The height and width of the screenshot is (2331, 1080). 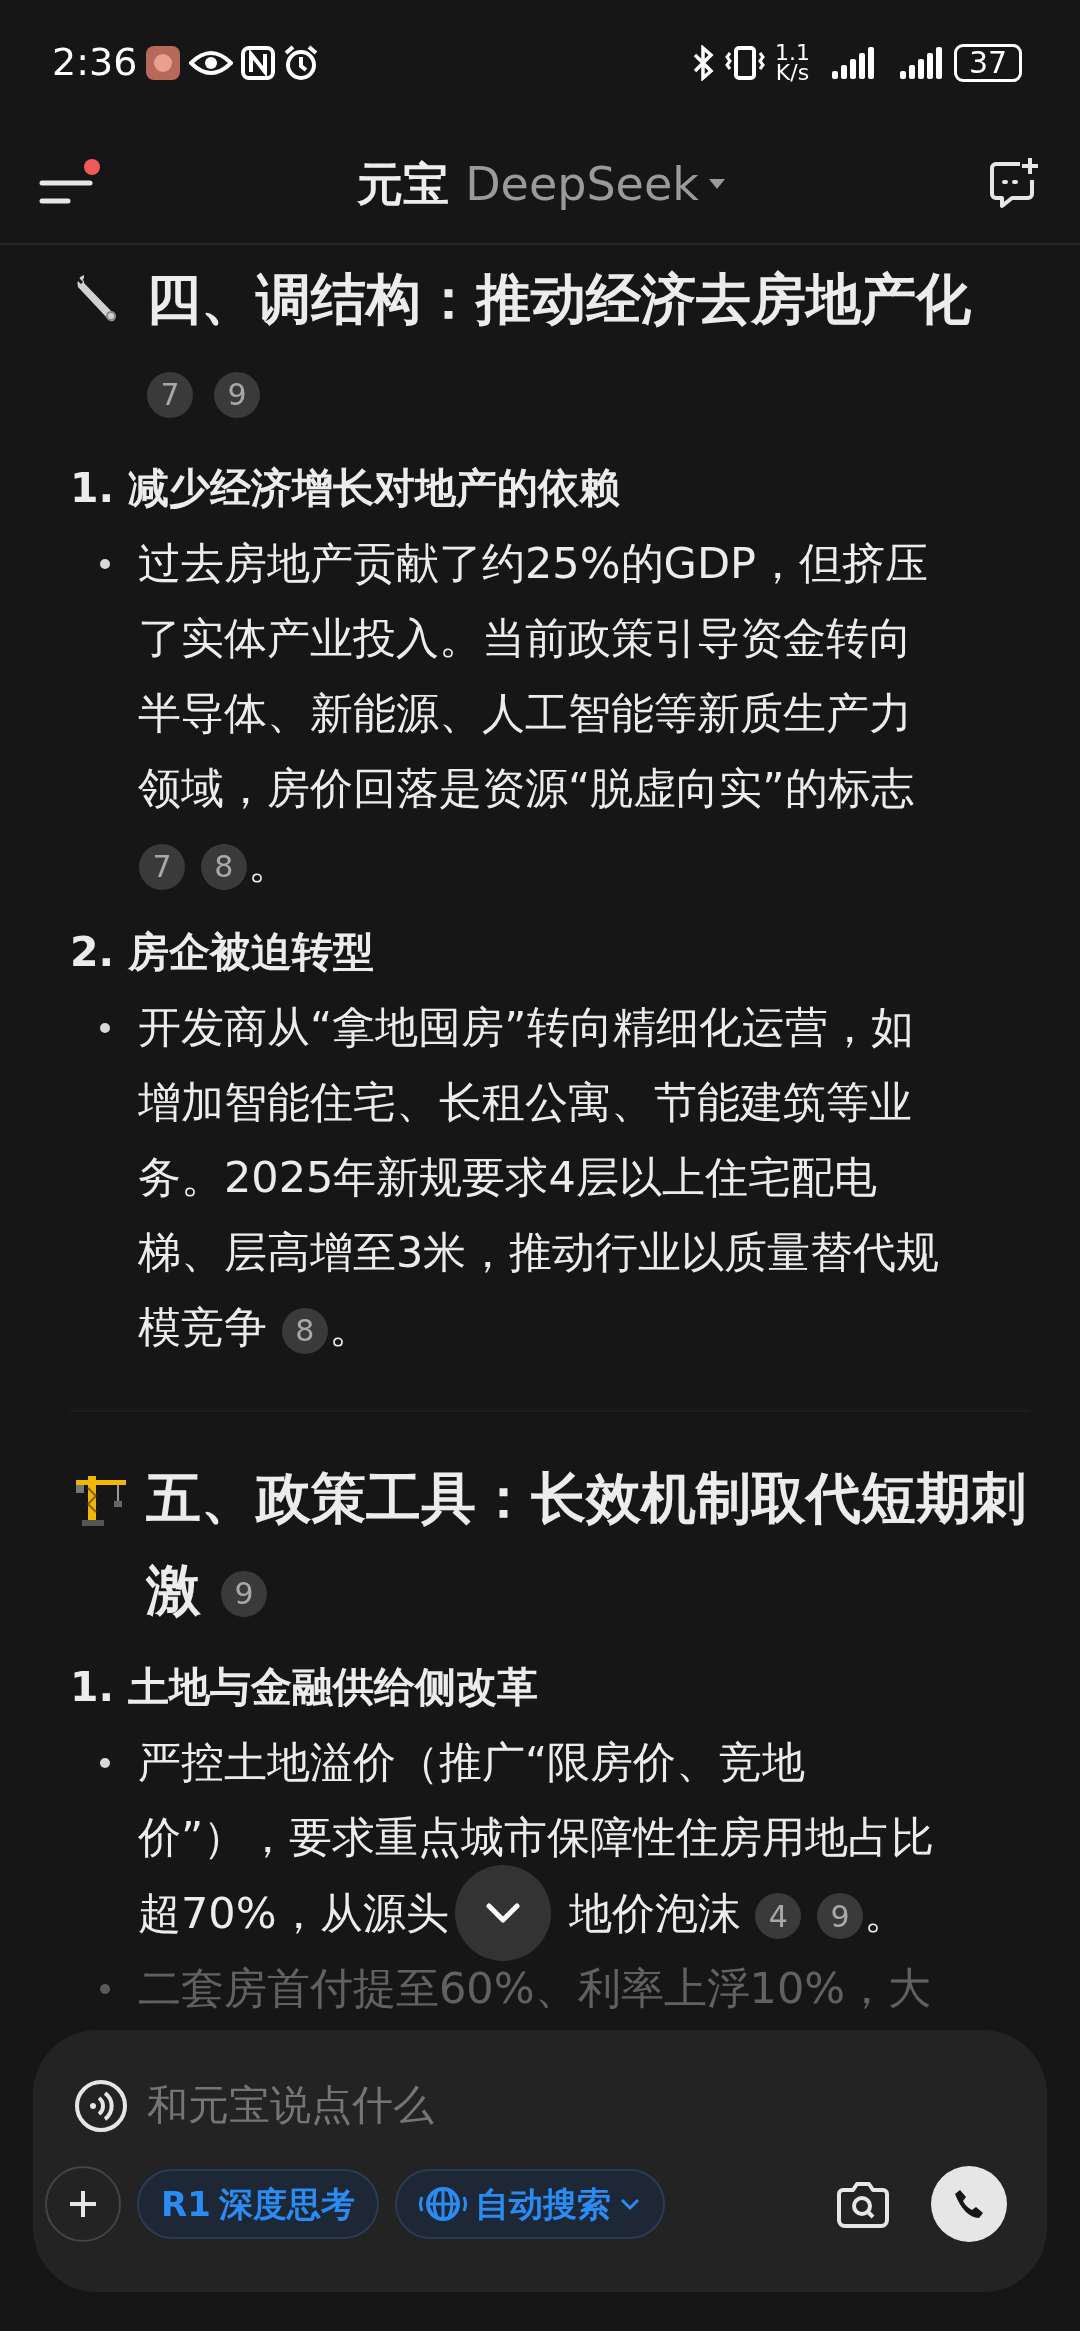 I want to click on nfc-icon, so click(x=258, y=62).